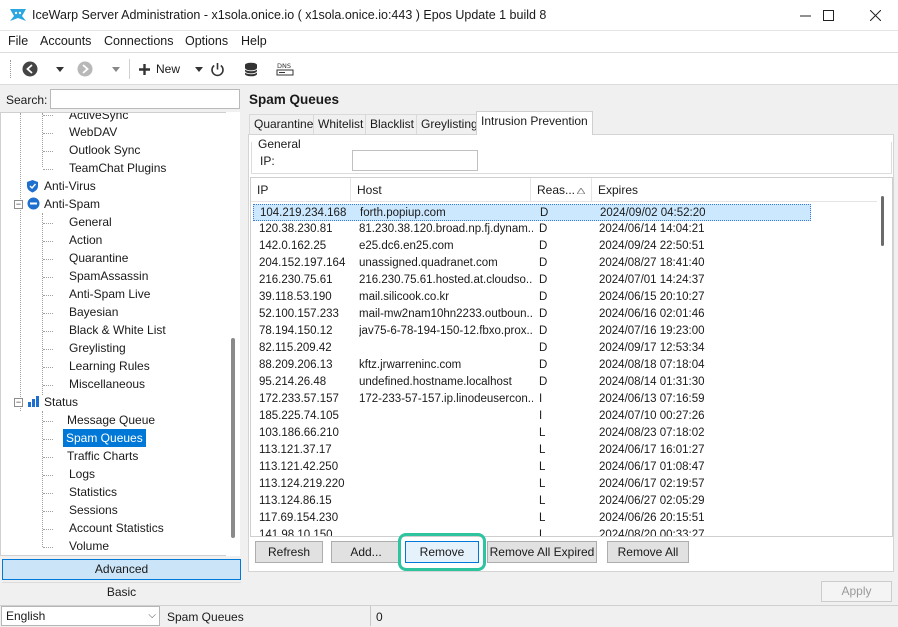  What do you see at coordinates (735, 190) in the screenshot?
I see `column-header-expires: Expires` at bounding box center [735, 190].